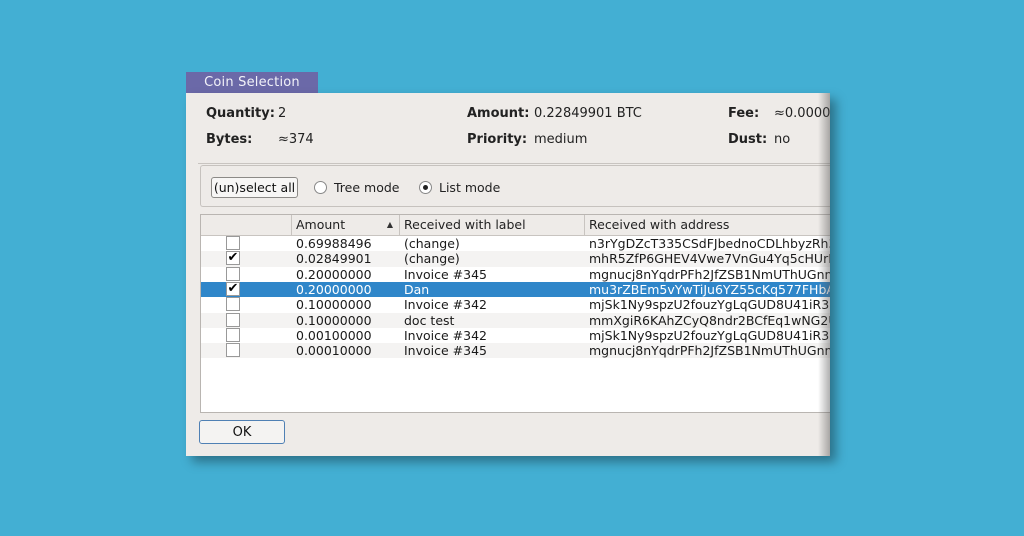 The image size is (1024, 536). What do you see at coordinates (367, 187) in the screenshot?
I see `tree-mode-label: Tree mode` at bounding box center [367, 187].